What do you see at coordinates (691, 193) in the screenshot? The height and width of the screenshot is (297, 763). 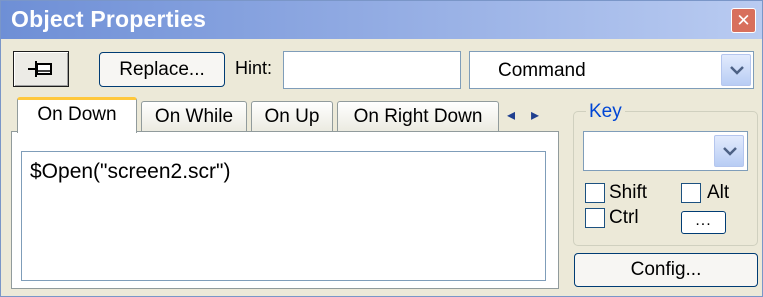 I see `alt-checkbox` at bounding box center [691, 193].